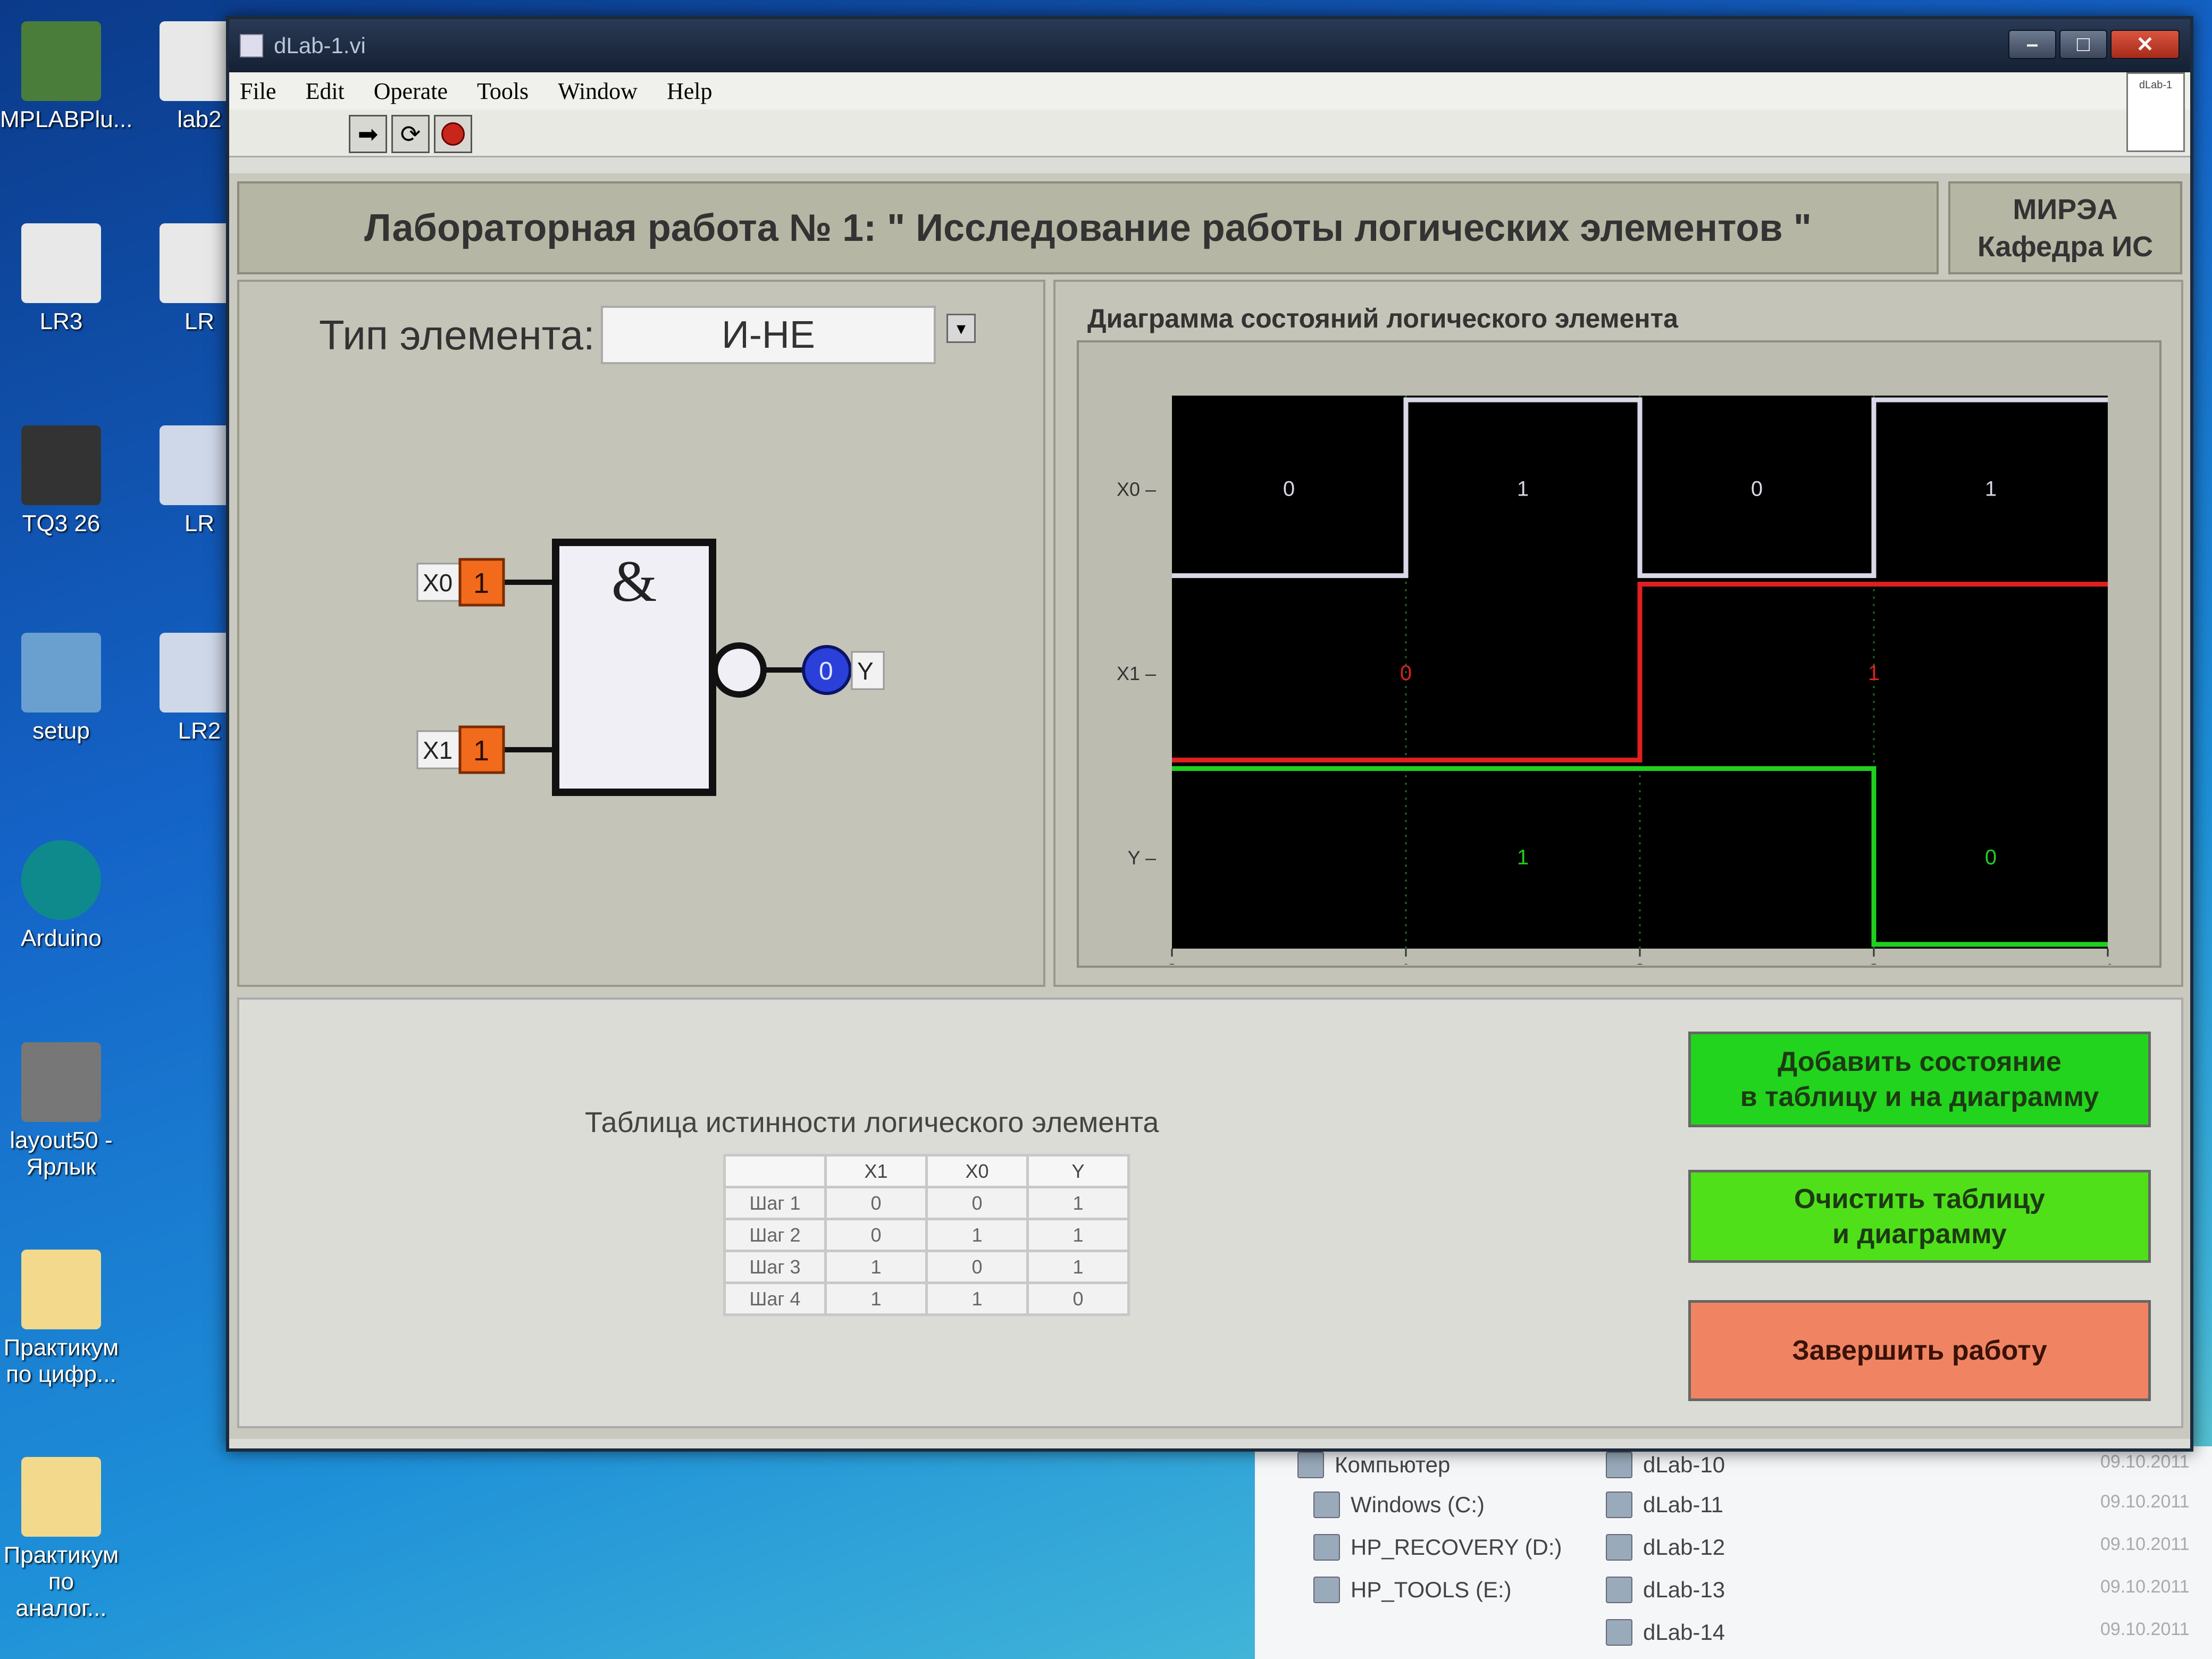 This screenshot has height=1659, width=2212. Describe the element at coordinates (2083, 44) in the screenshot. I see `maximize-button: □` at that location.